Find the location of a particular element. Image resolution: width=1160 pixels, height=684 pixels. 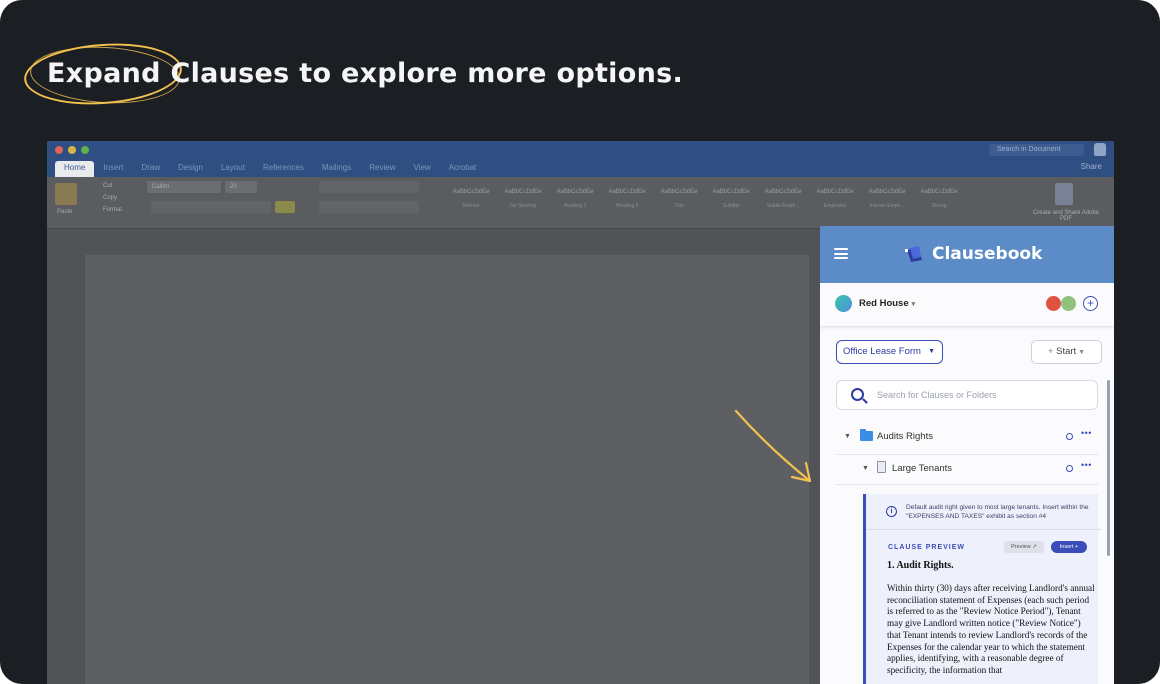

external-link-icon: ↗ is located at coordinates (1033, 547).